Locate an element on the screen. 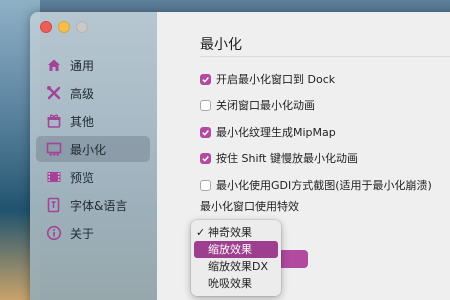 The height and width of the screenshot is (300, 450). sidebar-item-advanced: 高级 is located at coordinates (93, 93).